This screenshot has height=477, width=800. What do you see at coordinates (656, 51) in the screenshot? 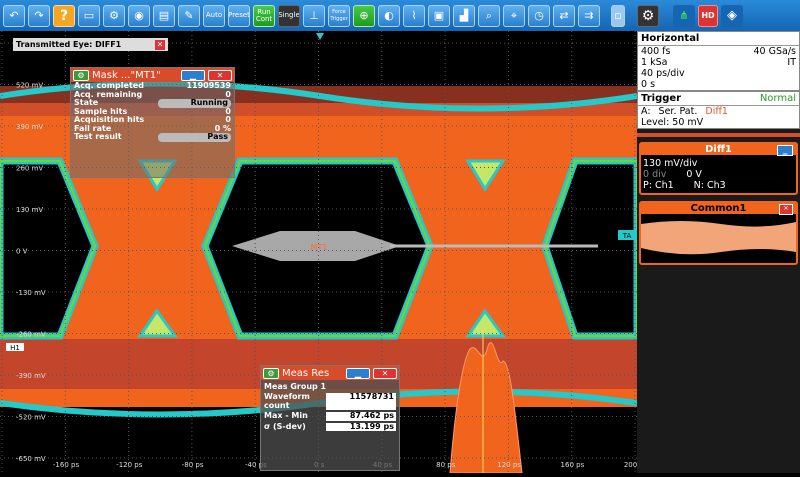
I see `horizontal-timebase: 400 fs` at bounding box center [656, 51].